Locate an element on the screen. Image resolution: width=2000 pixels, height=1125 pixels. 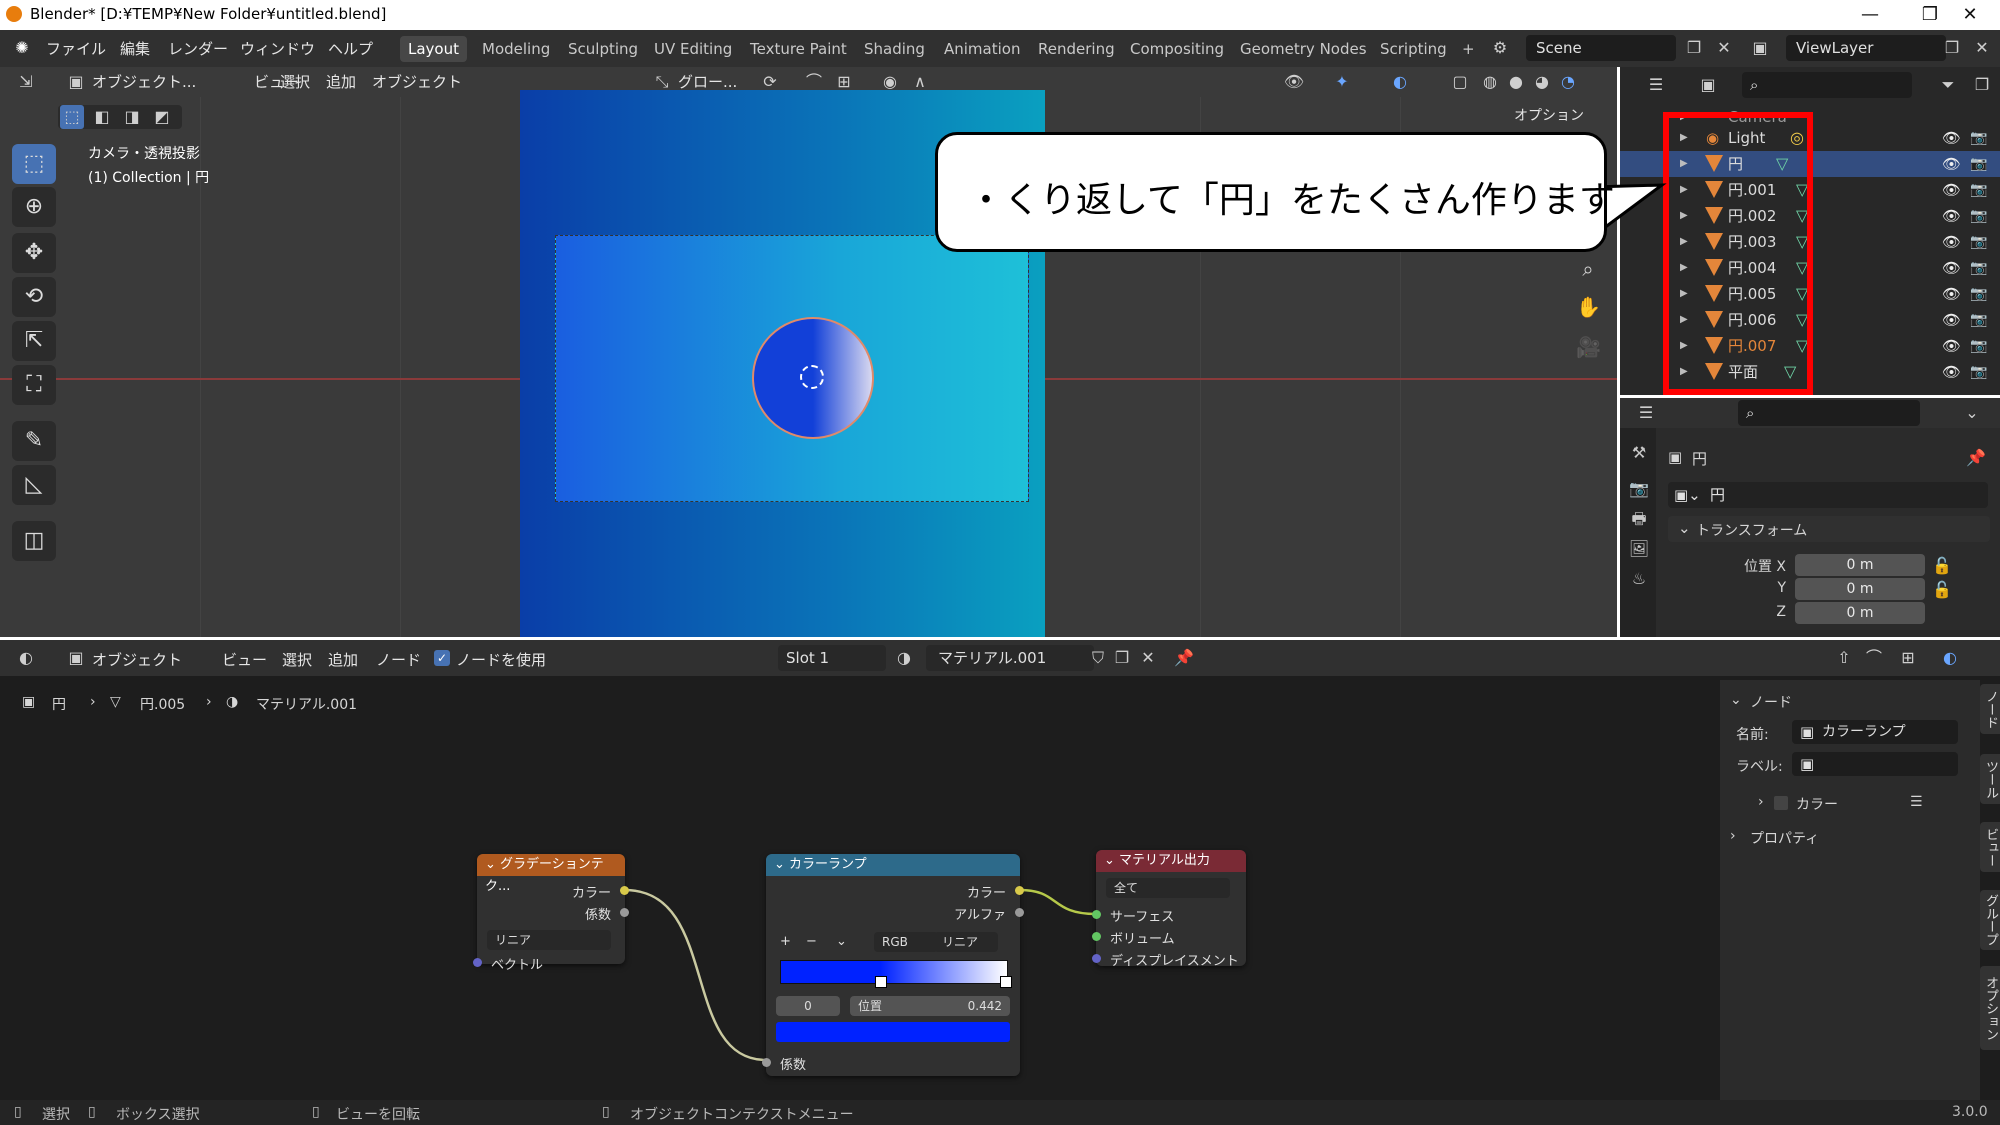
volume-socket is located at coordinates (1096, 936).